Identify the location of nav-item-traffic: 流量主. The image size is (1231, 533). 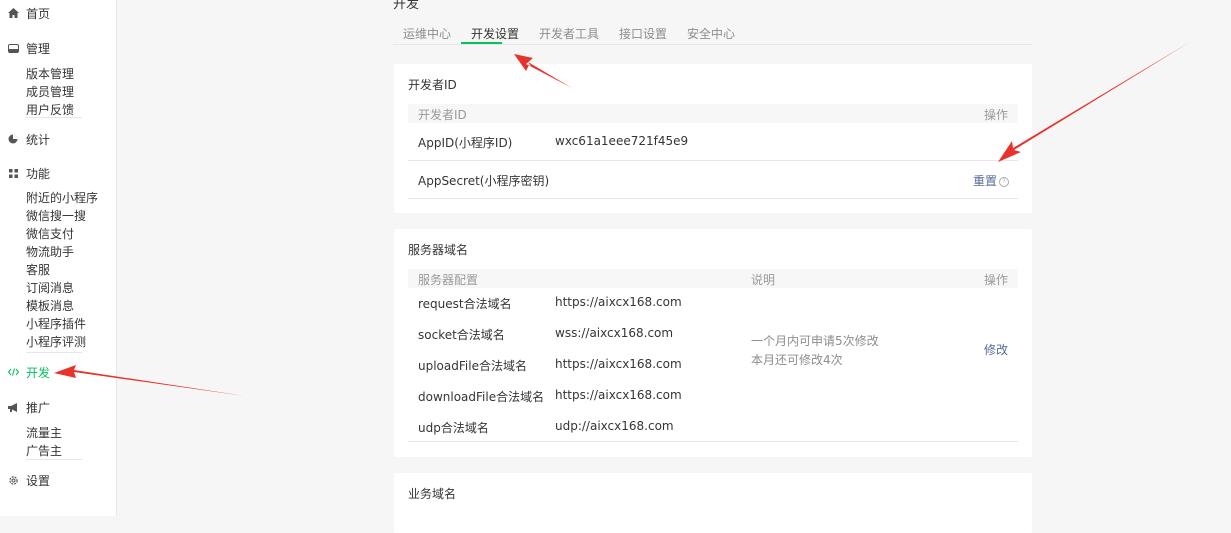
(71, 433).